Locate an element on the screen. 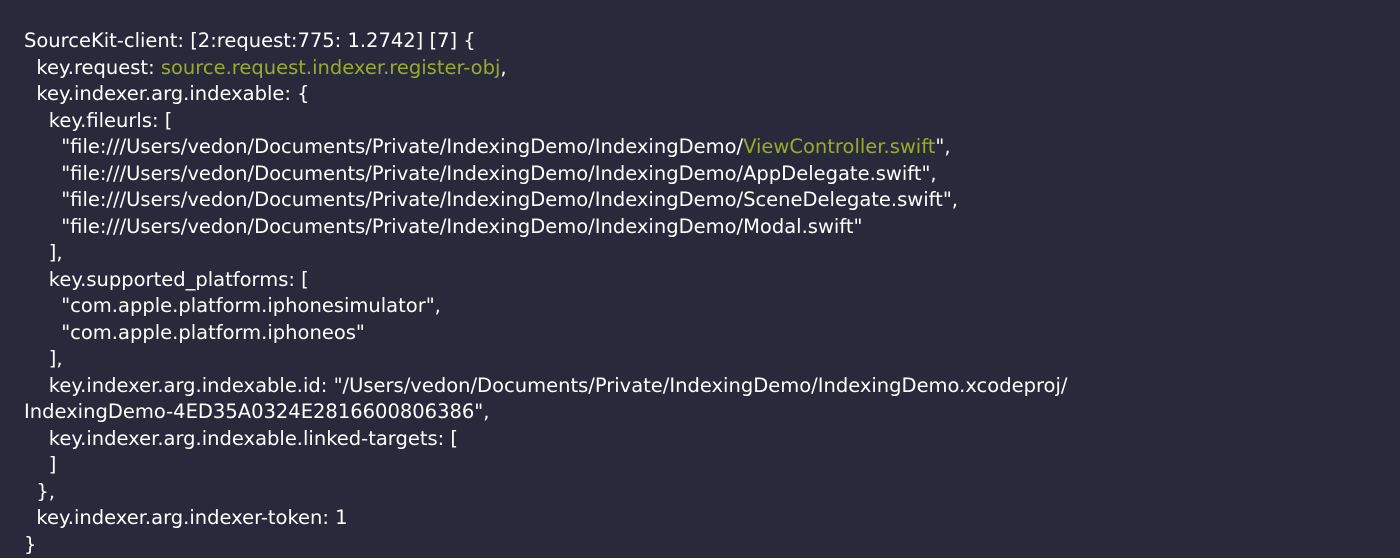  log-line: ] is located at coordinates (712, 465).